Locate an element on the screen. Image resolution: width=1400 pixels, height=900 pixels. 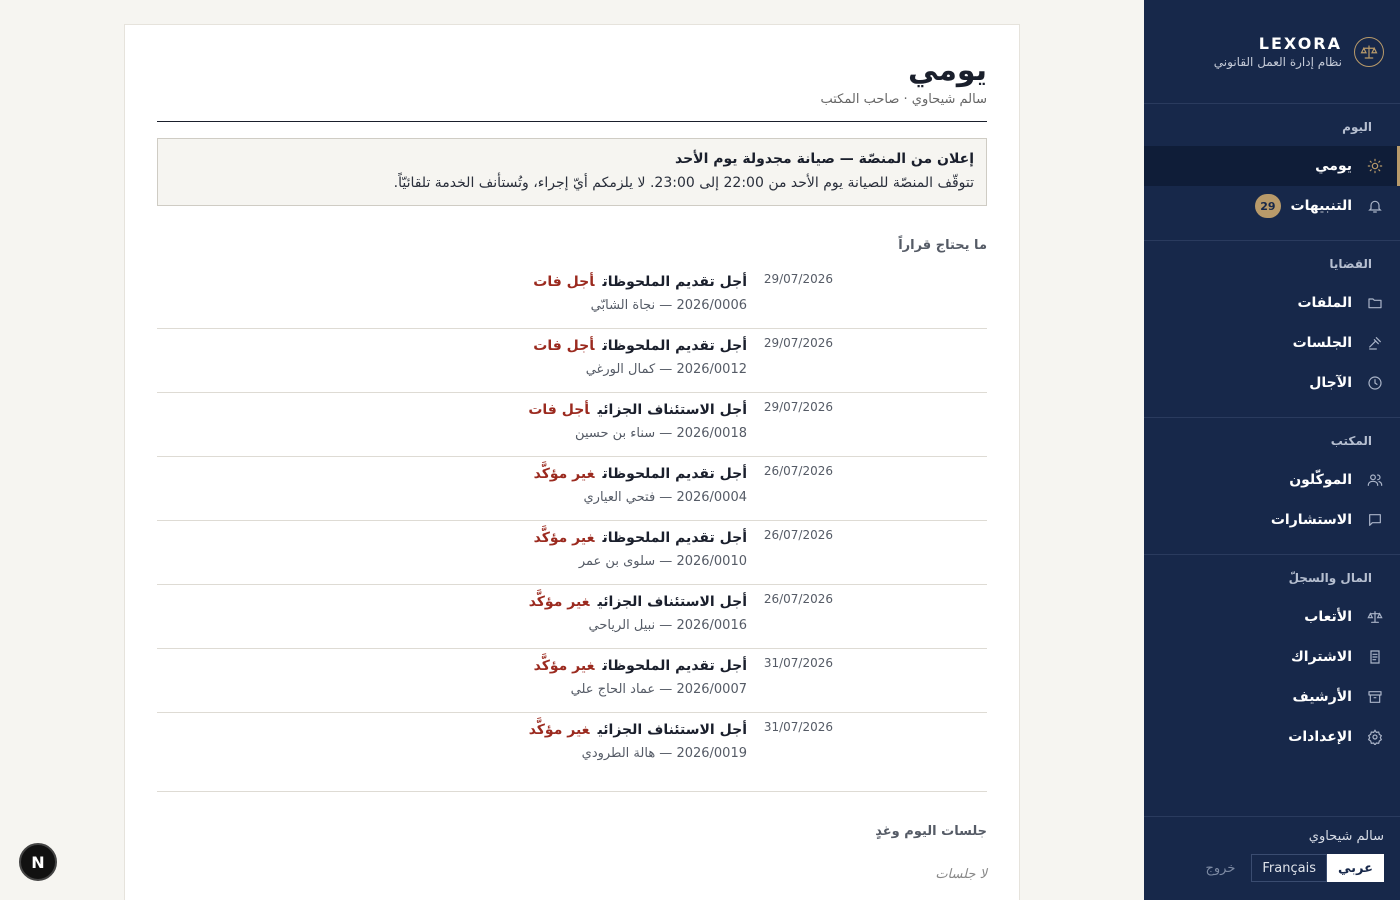
nav-section-title: القضايا is located at coordinates (1350, 264).